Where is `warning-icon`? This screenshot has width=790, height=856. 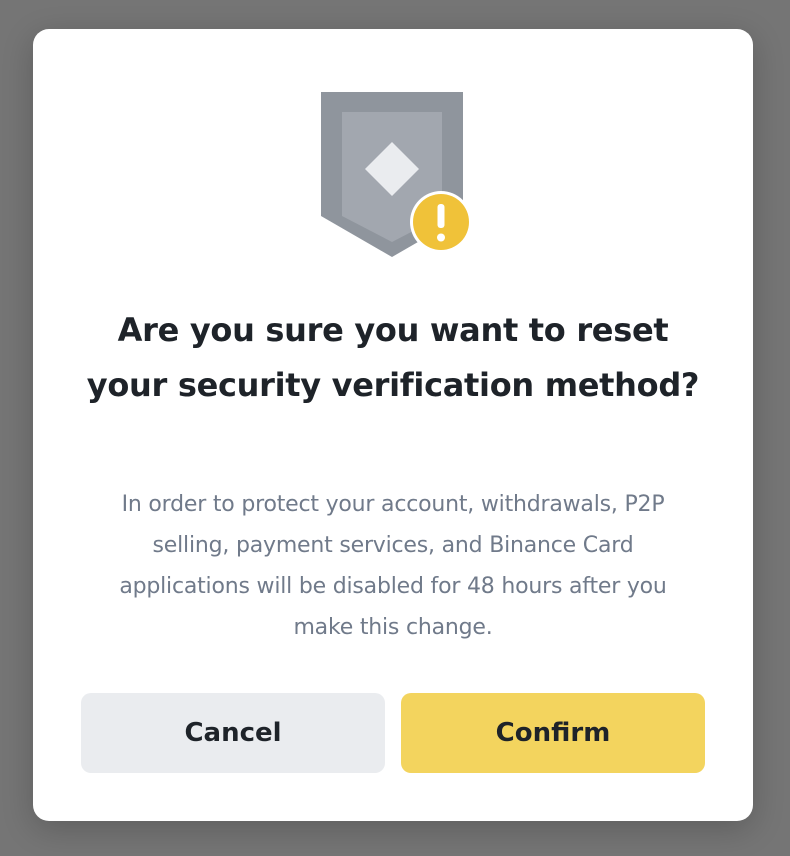 warning-icon is located at coordinates (441, 222).